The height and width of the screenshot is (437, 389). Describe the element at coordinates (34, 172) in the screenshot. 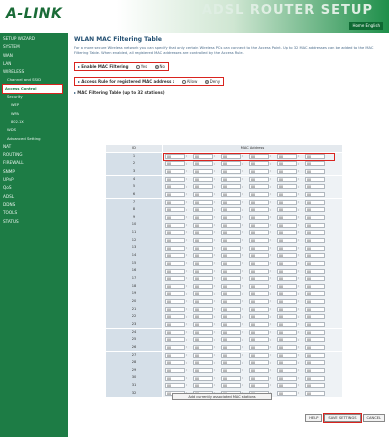

I see `sidebar-item: SNMP` at that location.